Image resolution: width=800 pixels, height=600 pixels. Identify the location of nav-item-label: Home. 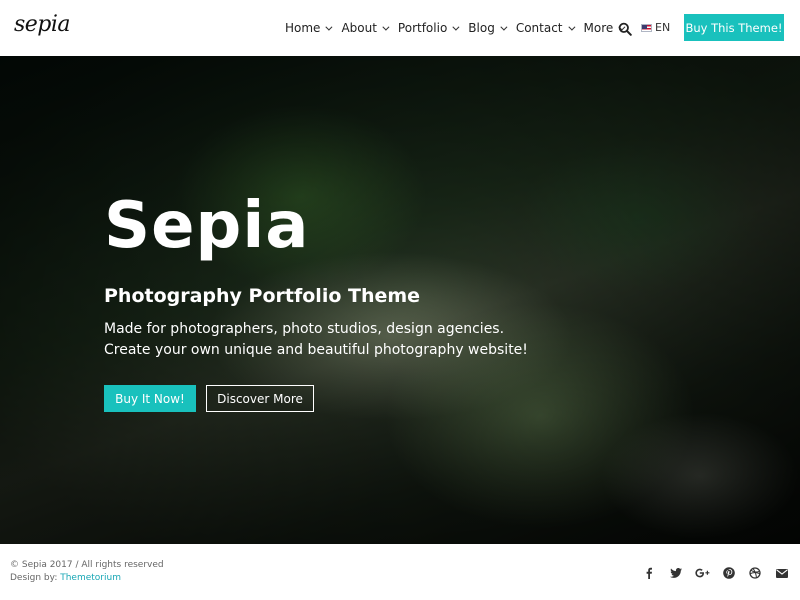
(303, 28).